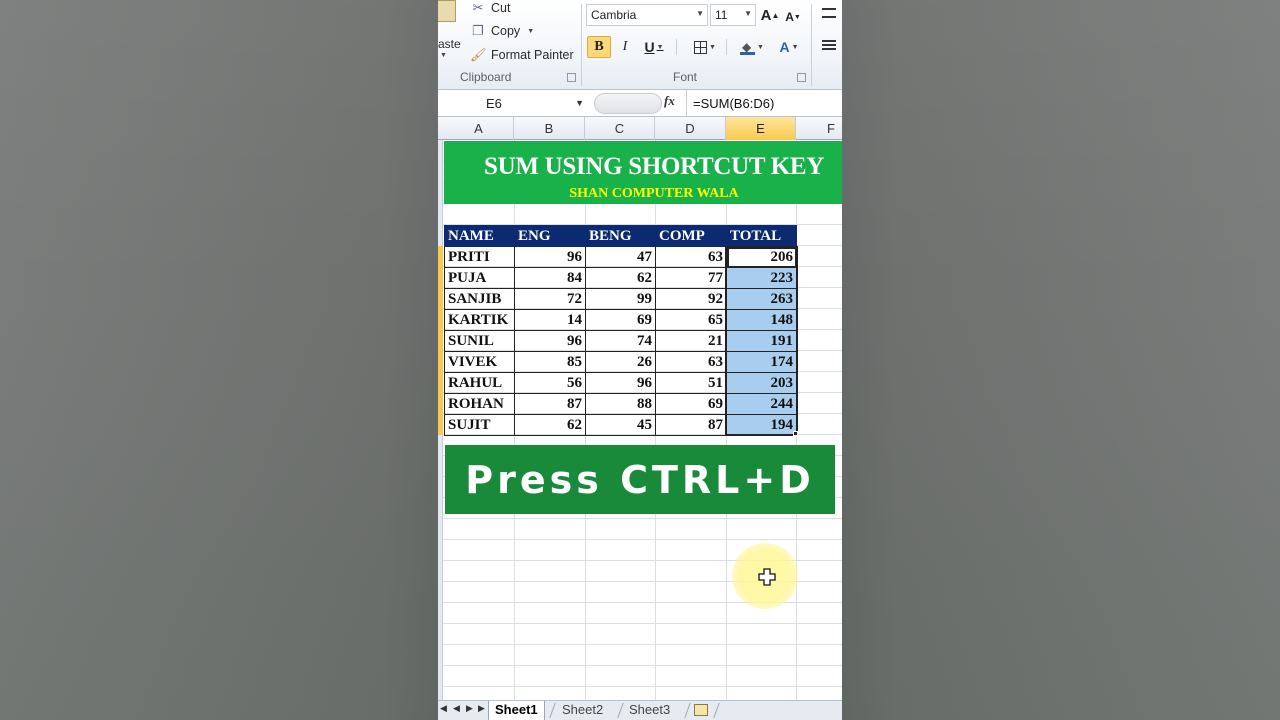  Describe the element at coordinates (550, 236) in the screenshot. I see `column-header-eng: ENG` at that location.